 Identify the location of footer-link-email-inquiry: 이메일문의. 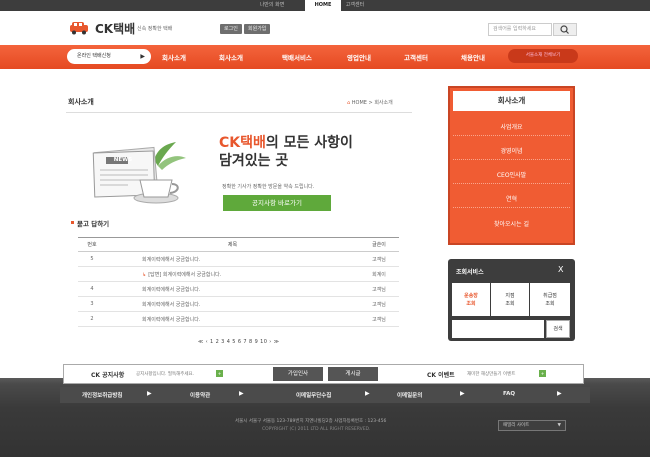
(409, 395).